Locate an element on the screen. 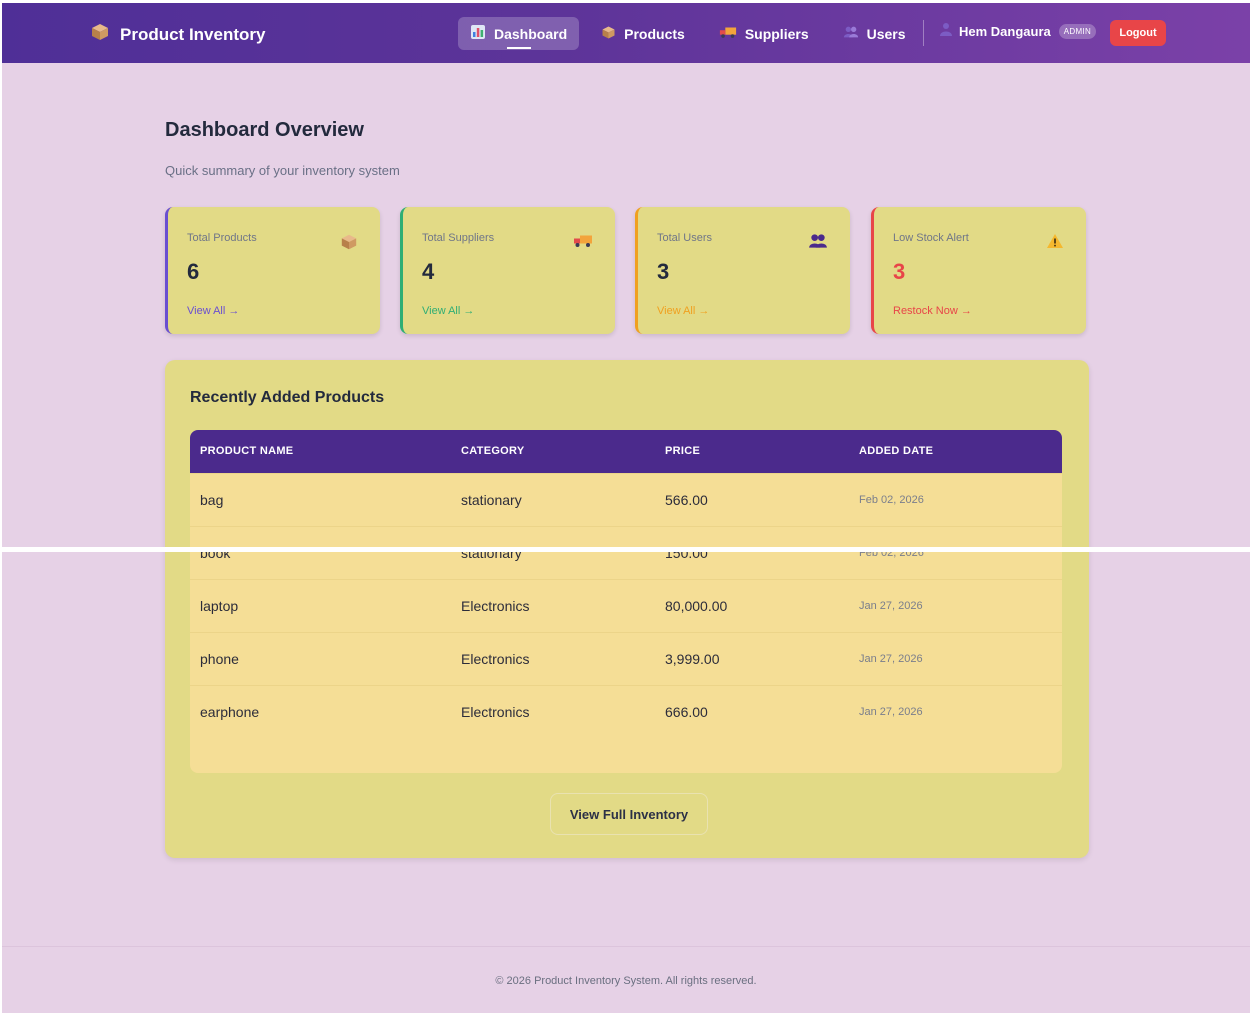 This screenshot has height=1014, width=1251. recent-products-title: Recently Added Products is located at coordinates (287, 397).